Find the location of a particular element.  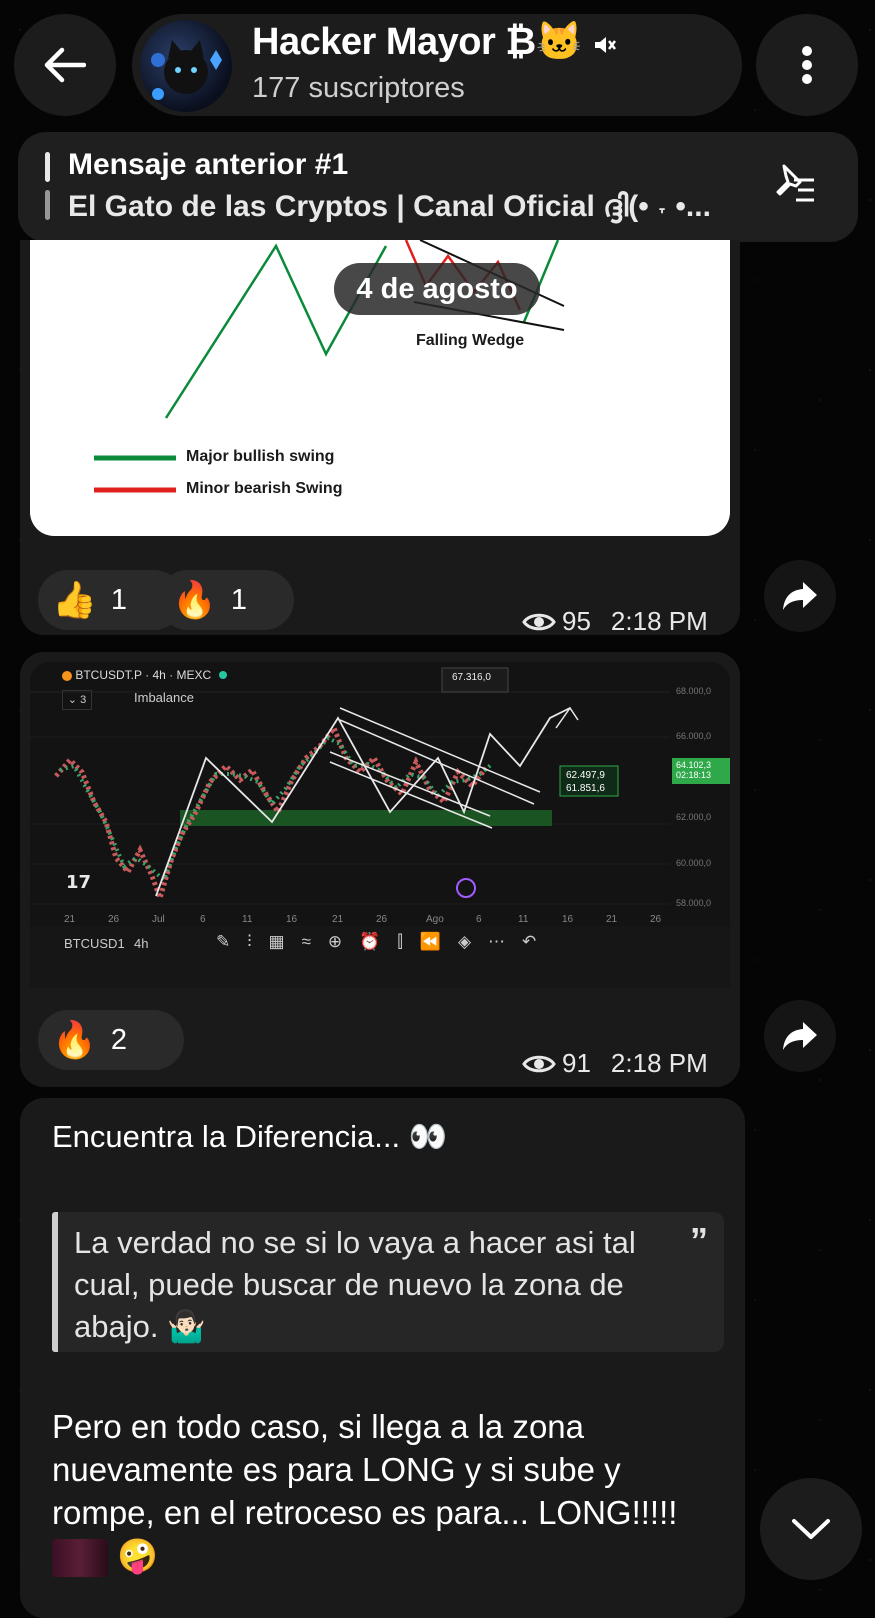

x-tick: Ago is located at coordinates (435, 919).